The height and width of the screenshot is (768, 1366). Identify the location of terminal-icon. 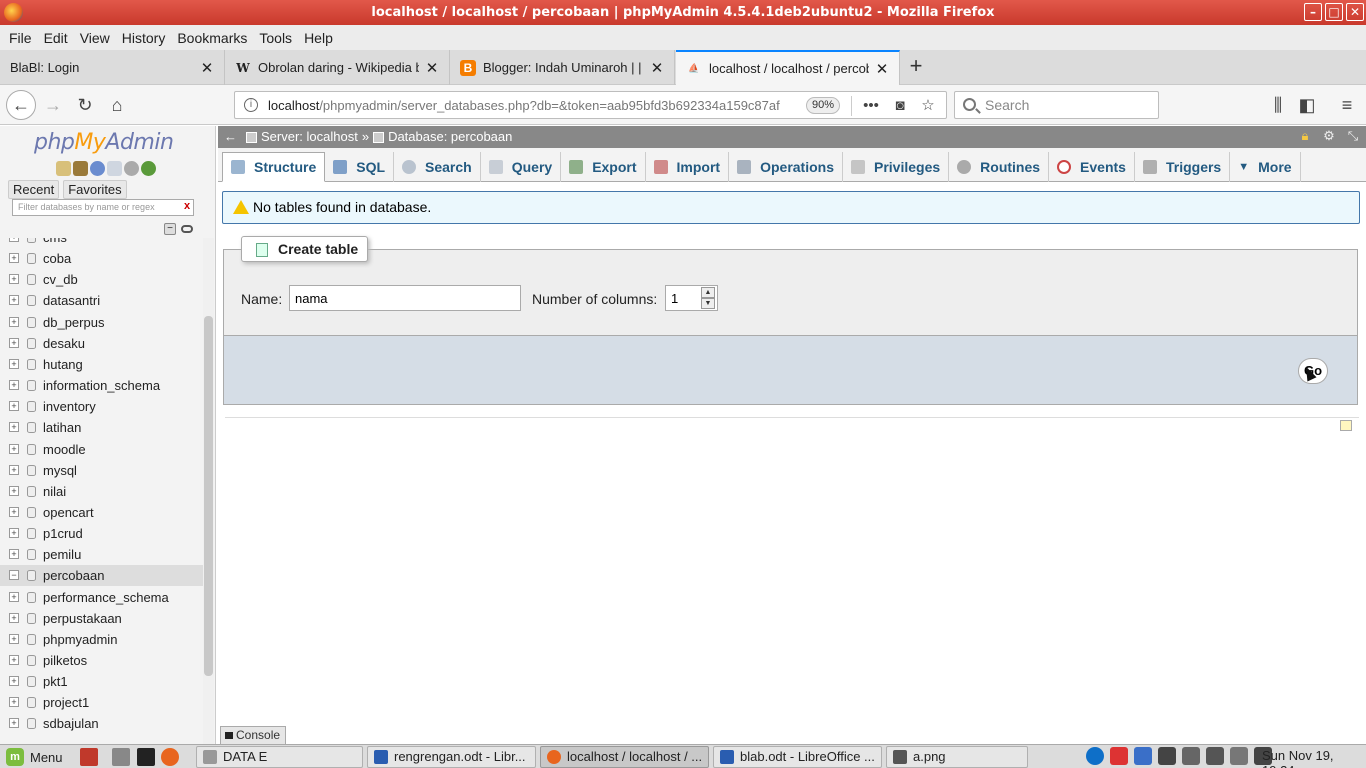
(146, 757).